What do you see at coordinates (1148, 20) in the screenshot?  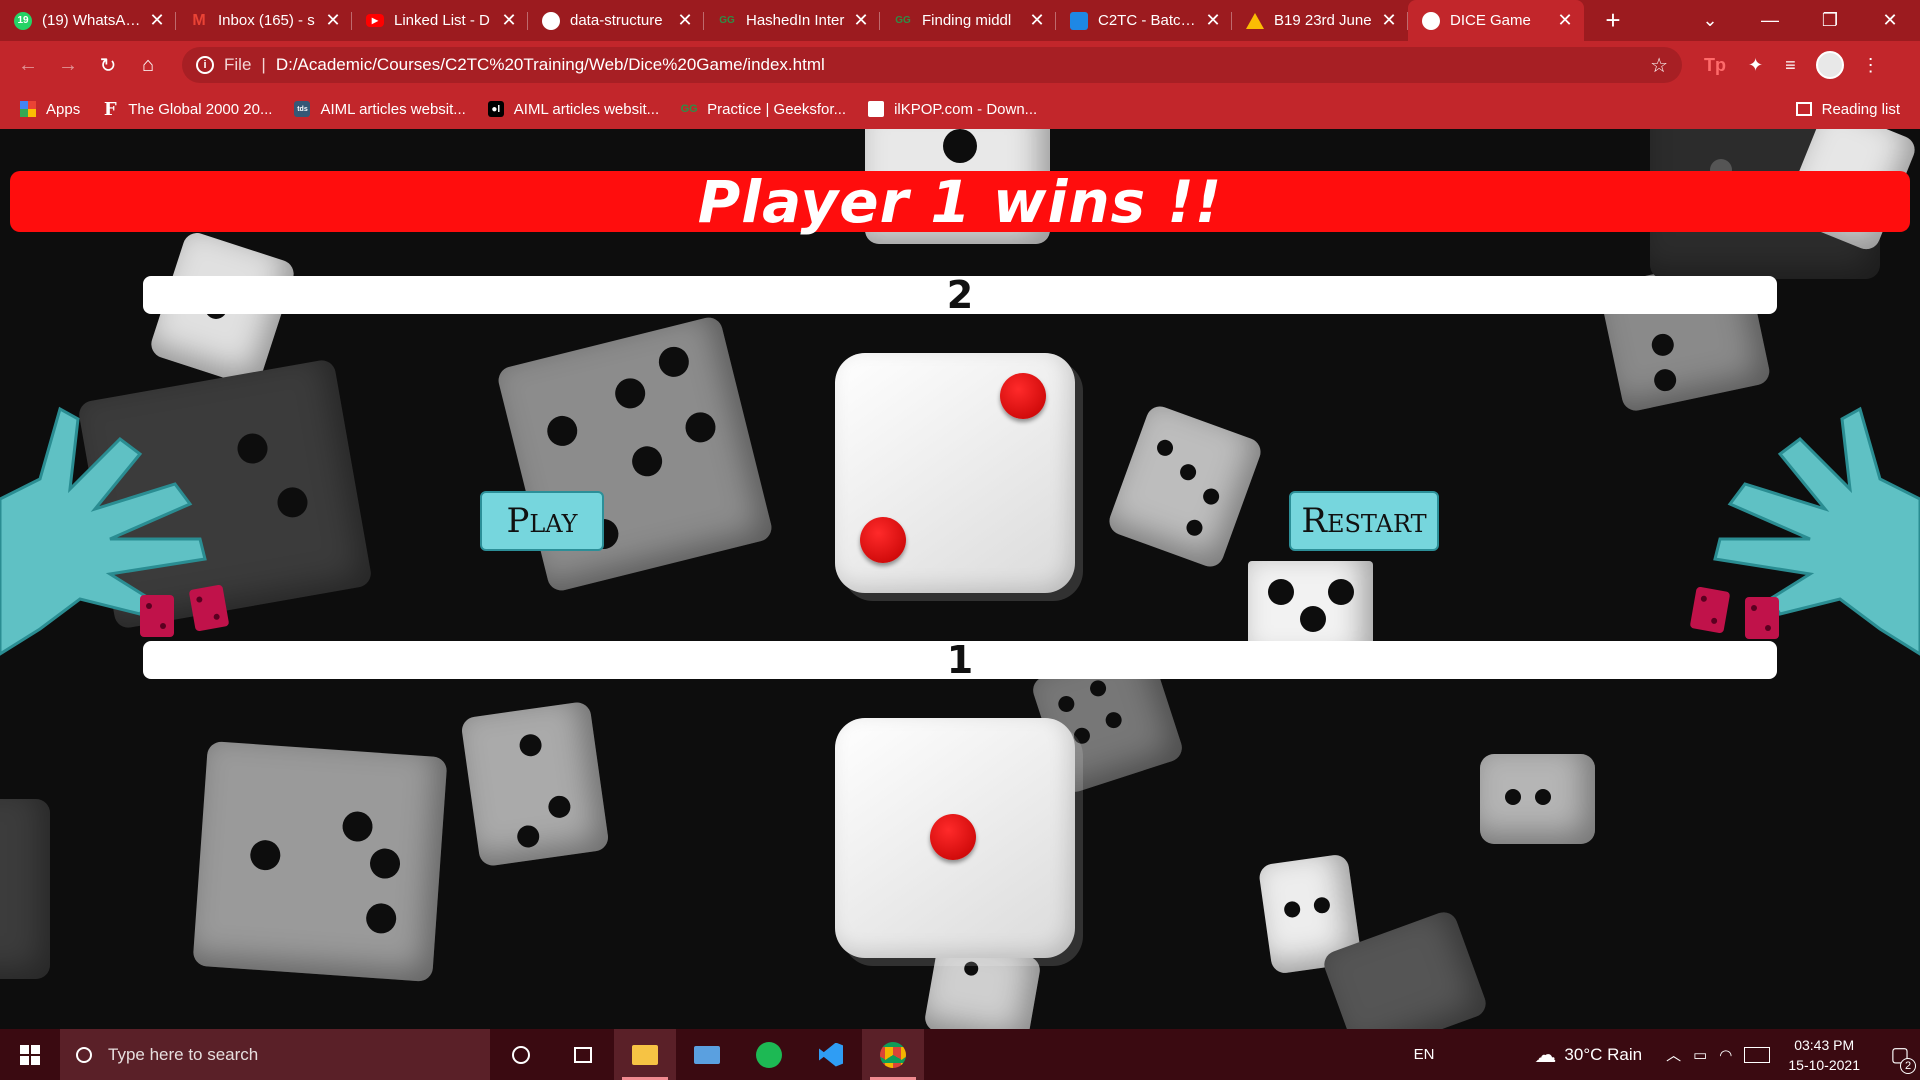 I see `tab-title: C2TC - Batch 3` at bounding box center [1148, 20].